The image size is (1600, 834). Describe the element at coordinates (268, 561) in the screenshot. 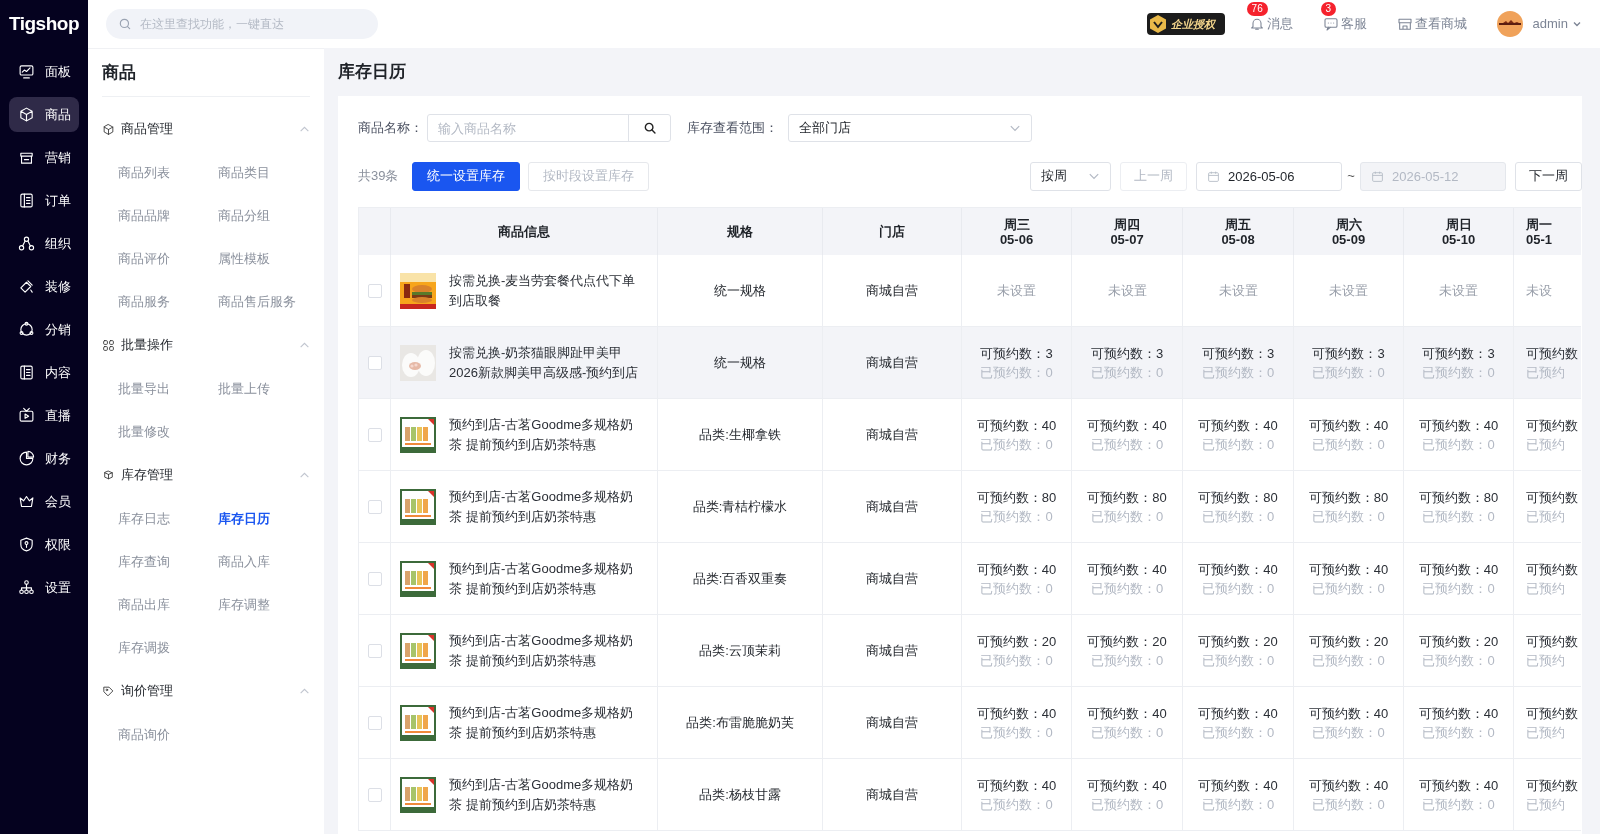

I see `menu-item: 商品入库` at that location.